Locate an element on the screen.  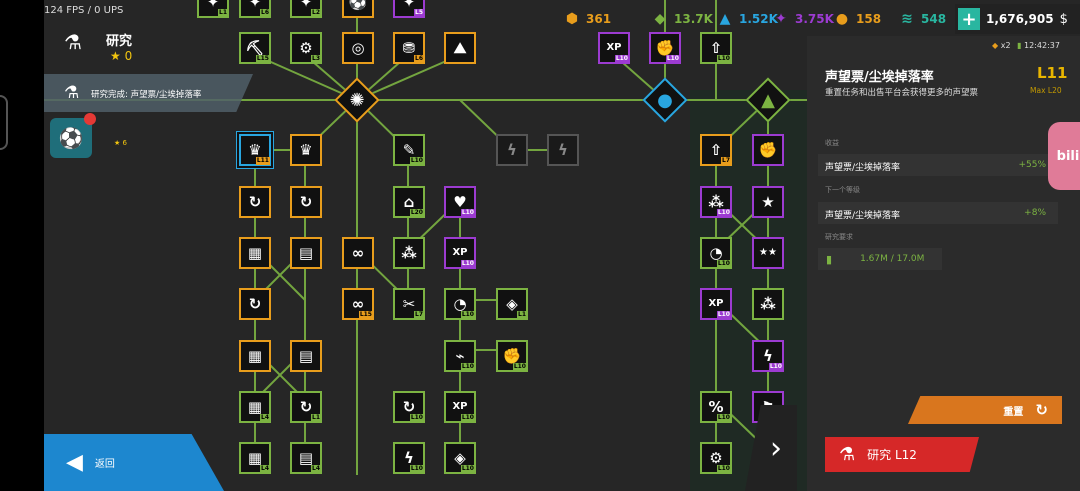
resource-item: ≋ 548 is located at coordinates (922, 19).